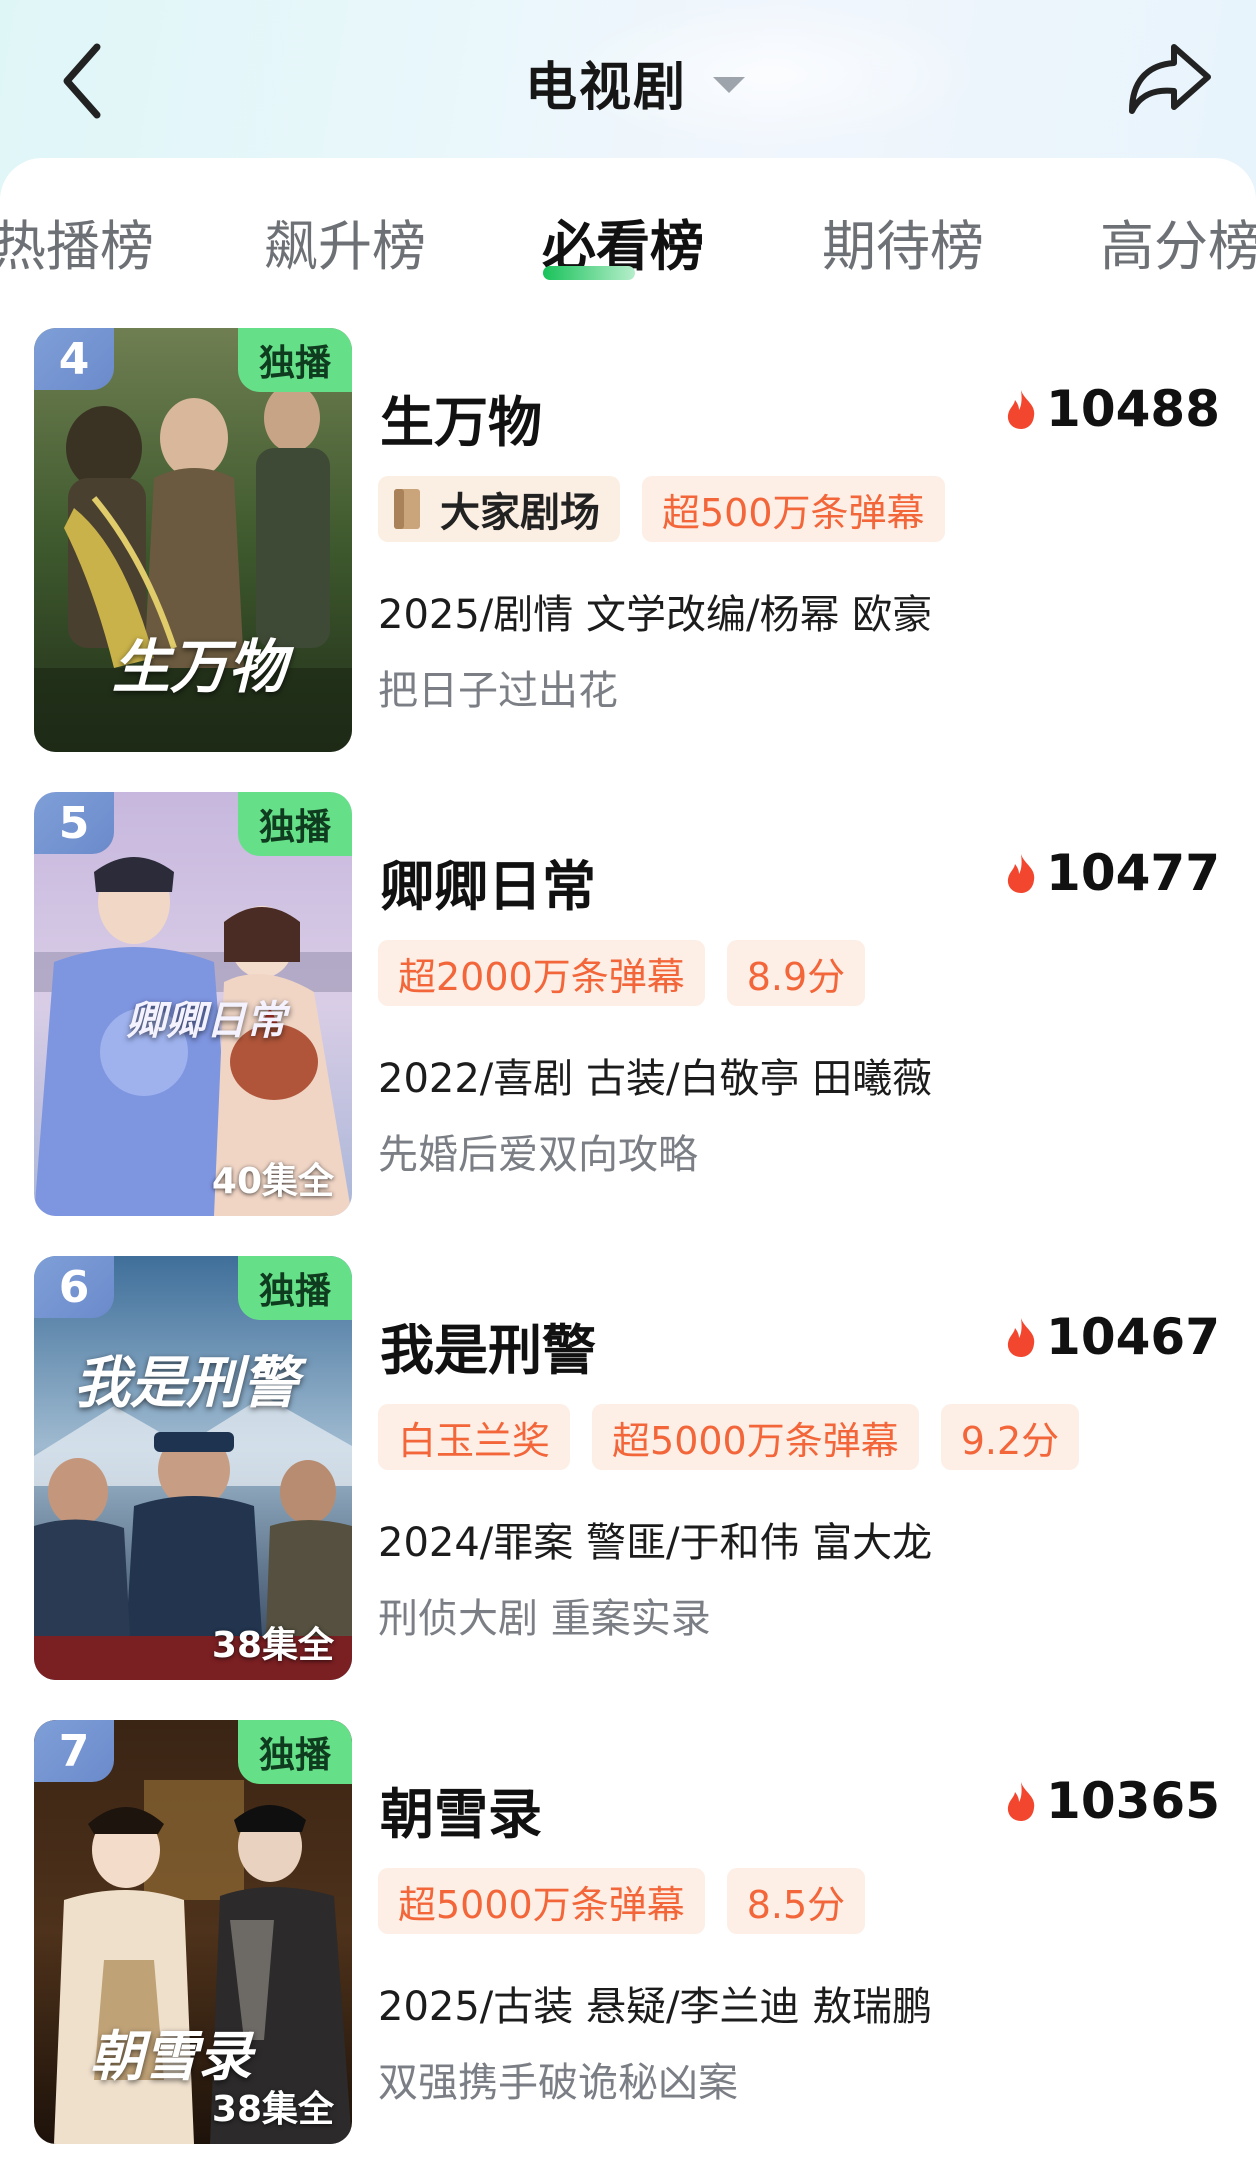  Describe the element at coordinates (1133, 1337) in the screenshot. I see `heat-value: 10467` at that location.